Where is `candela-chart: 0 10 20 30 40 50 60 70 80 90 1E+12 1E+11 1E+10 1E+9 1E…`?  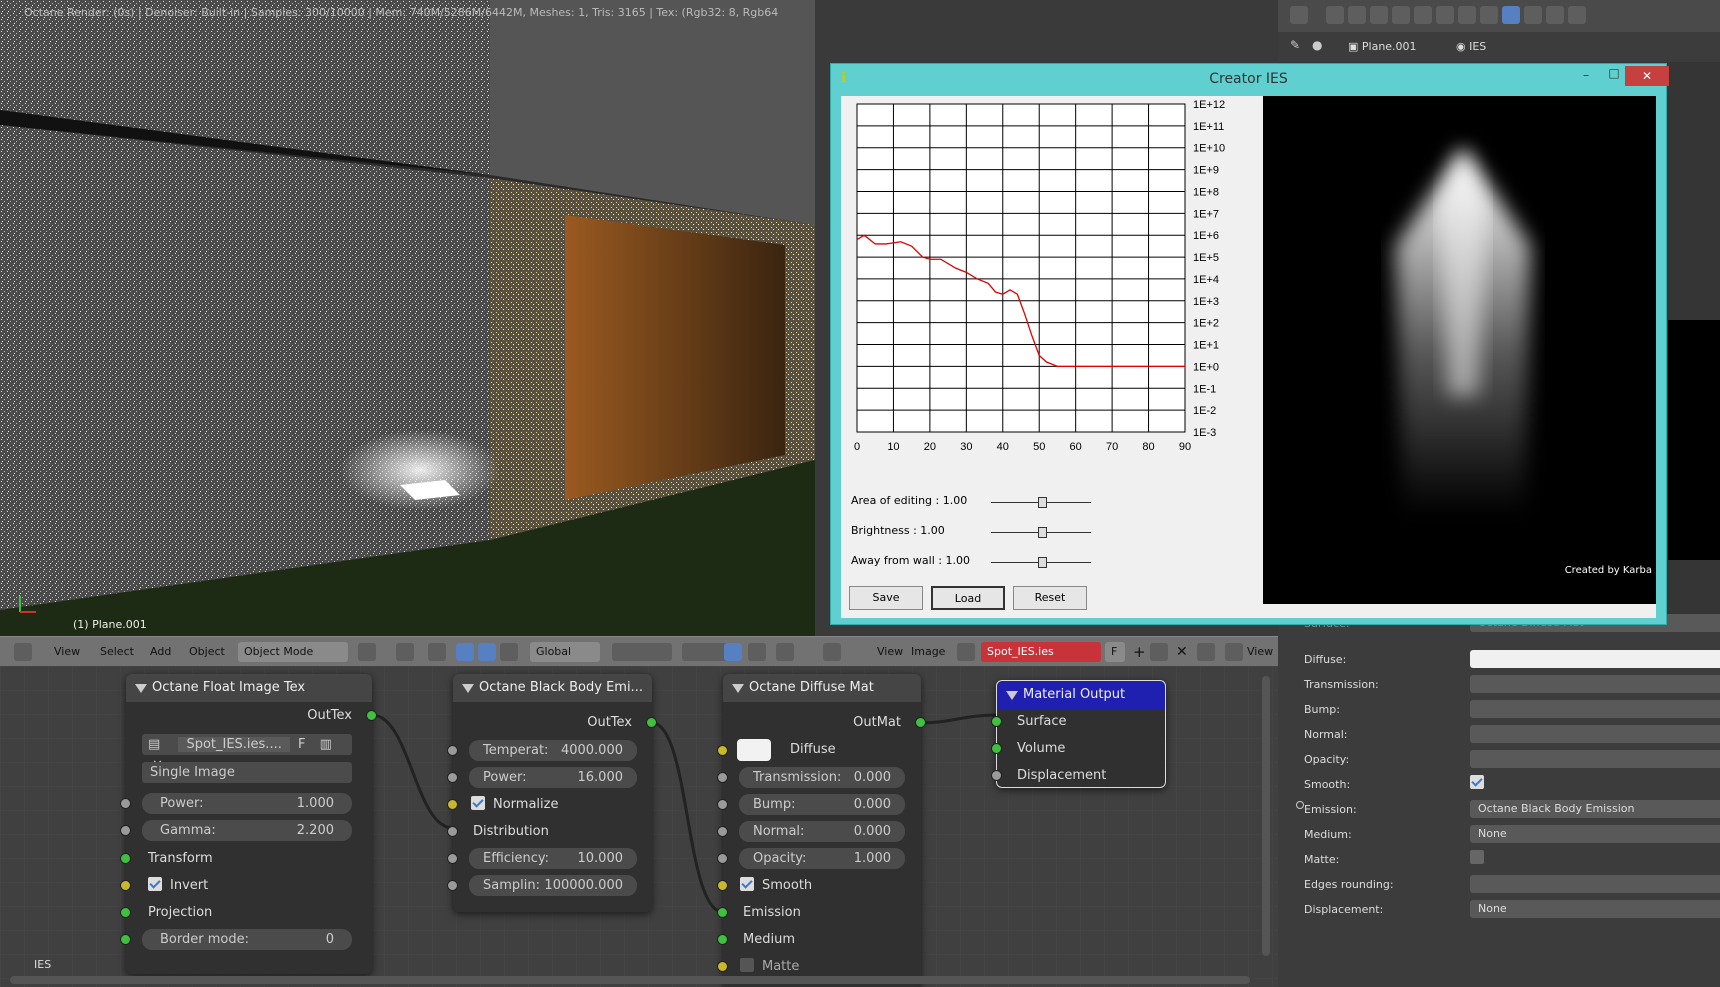
candela-chart: 0 10 20 30 40 50 60 70 80 90 1E+12 1E+11 1E+10 1E+9 1E… is located at coordinates (1046, 291).